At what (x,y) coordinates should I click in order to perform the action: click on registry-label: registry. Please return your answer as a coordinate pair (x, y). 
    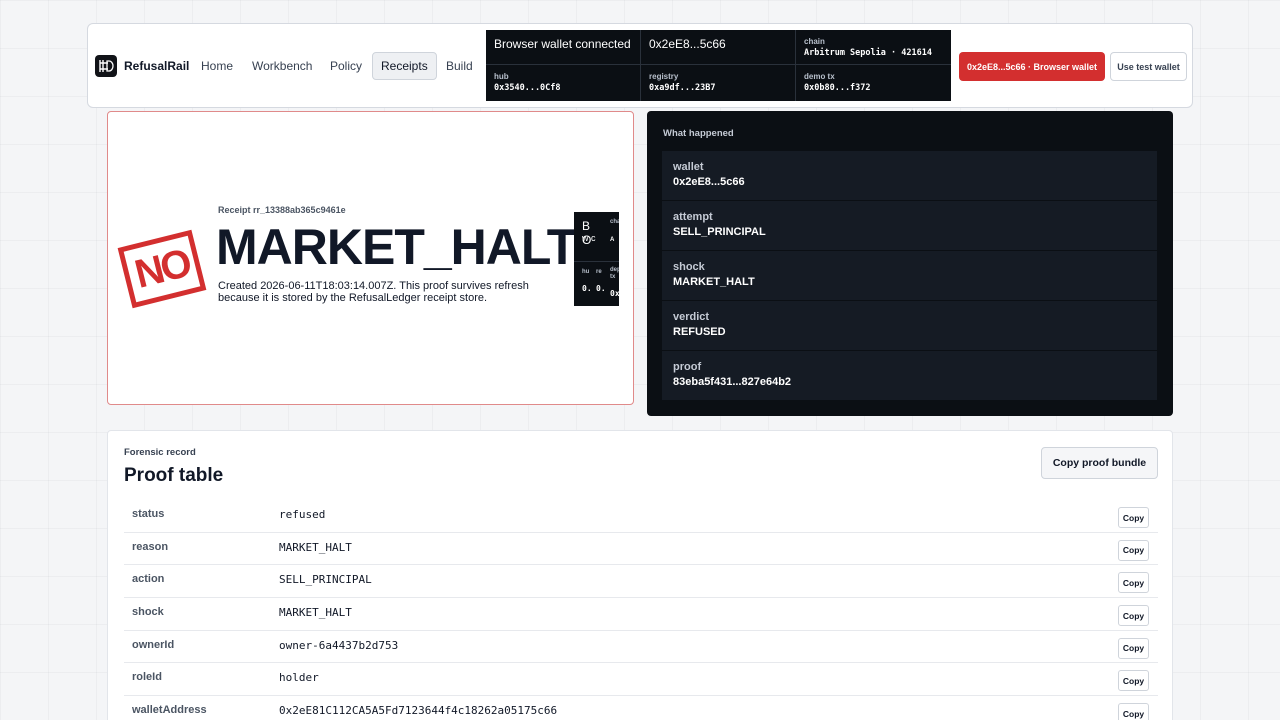
    Looking at the image, I should click on (664, 76).